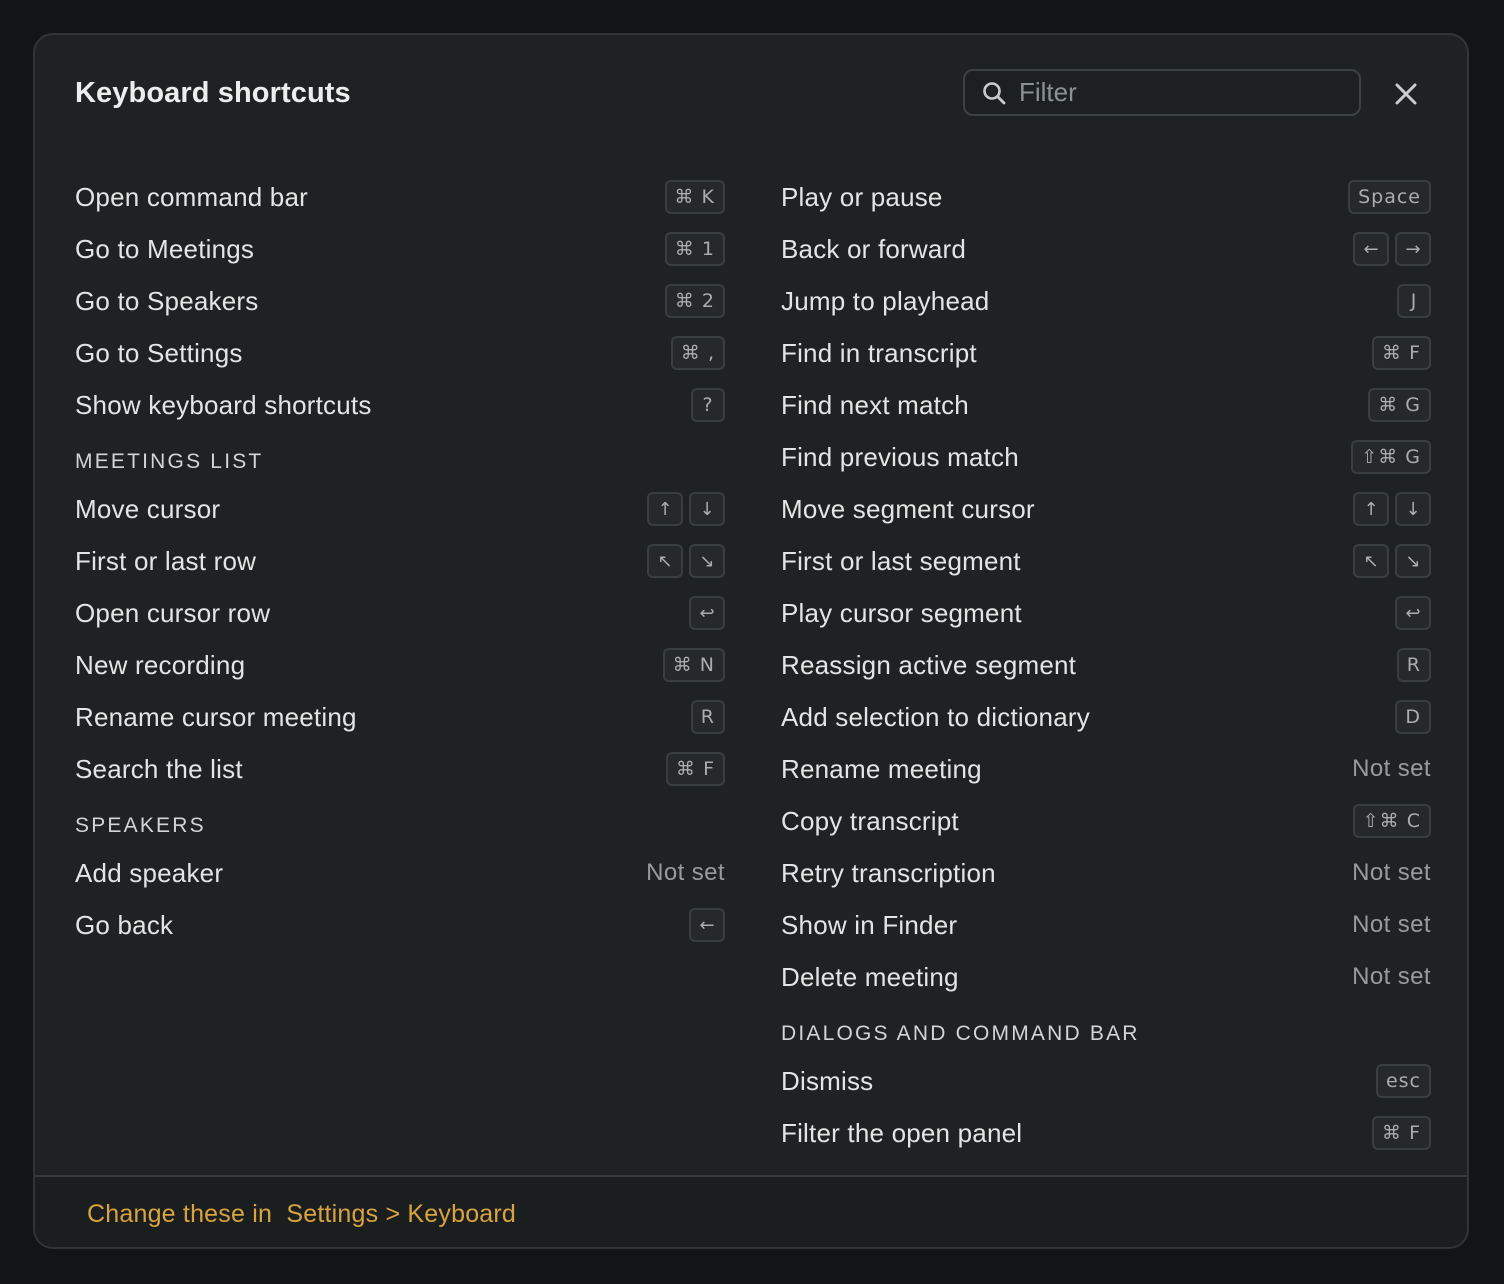 Image resolution: width=1504 pixels, height=1284 pixels. I want to click on section-header-speakers: SPEAKERS, so click(140, 825).